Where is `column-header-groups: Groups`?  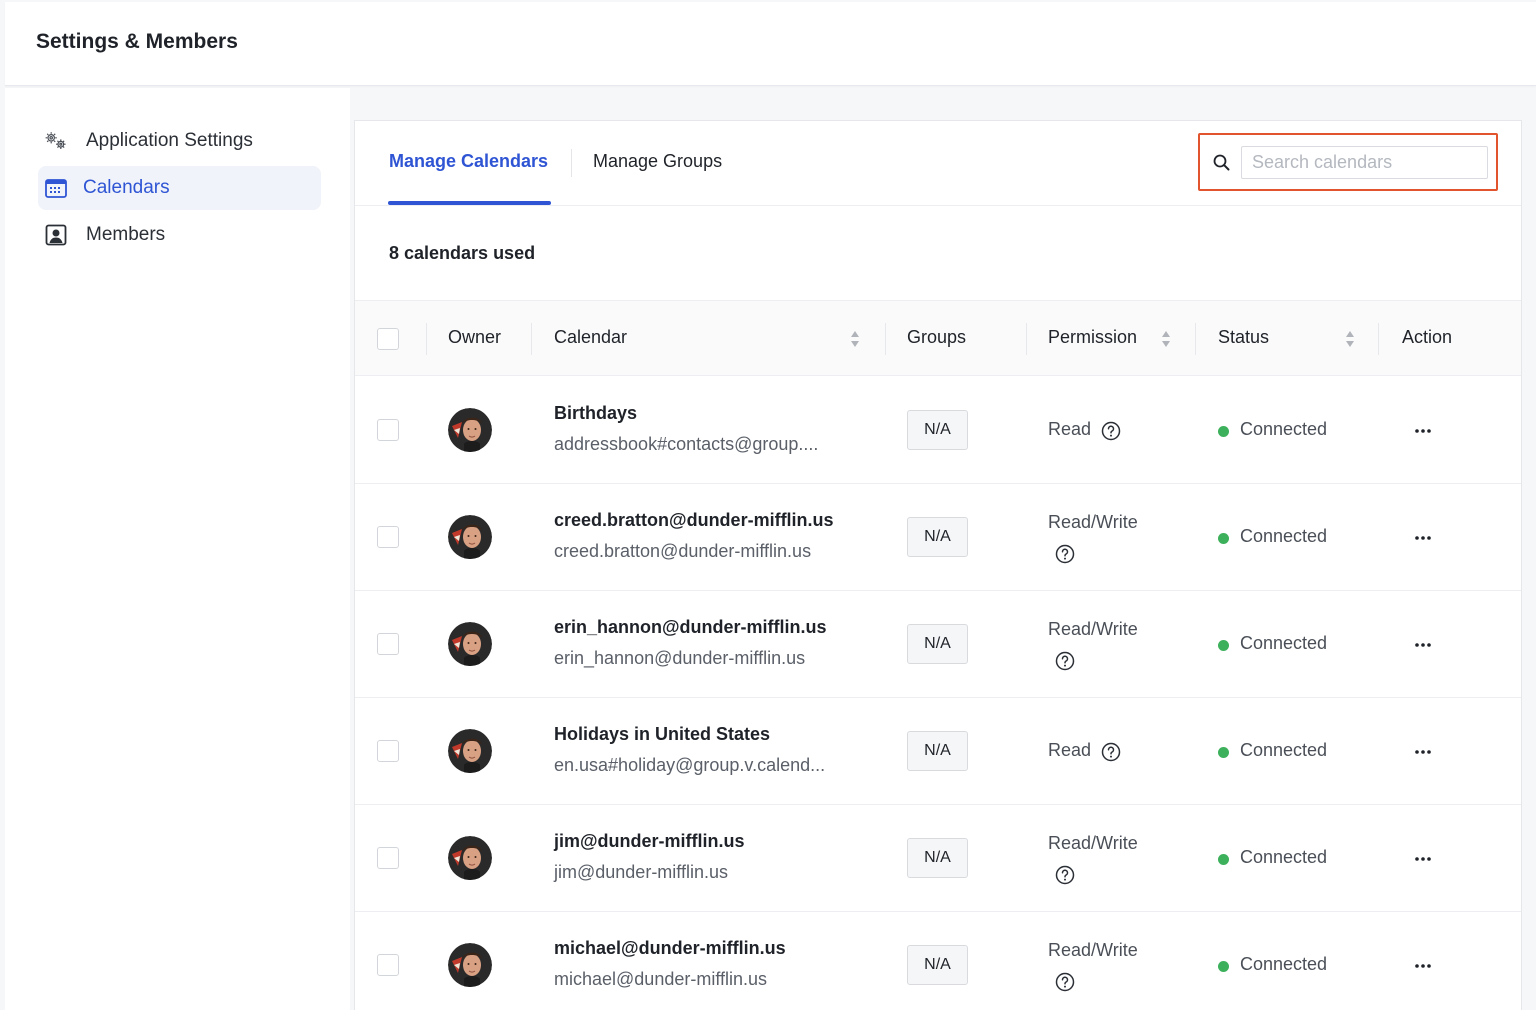 column-header-groups: Groups is located at coordinates (937, 337).